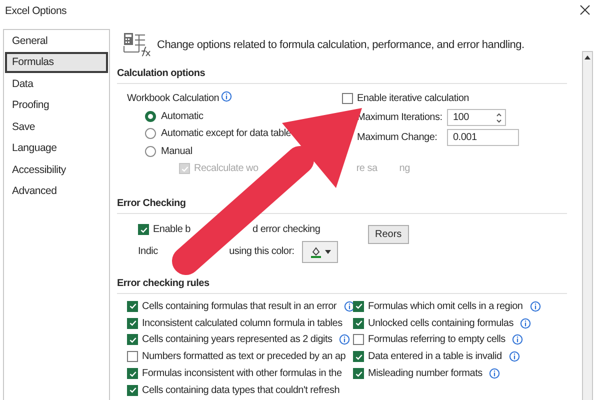 The image size is (600, 400). What do you see at coordinates (173, 98) in the screenshot?
I see `group-label: Workbook Calculation` at bounding box center [173, 98].